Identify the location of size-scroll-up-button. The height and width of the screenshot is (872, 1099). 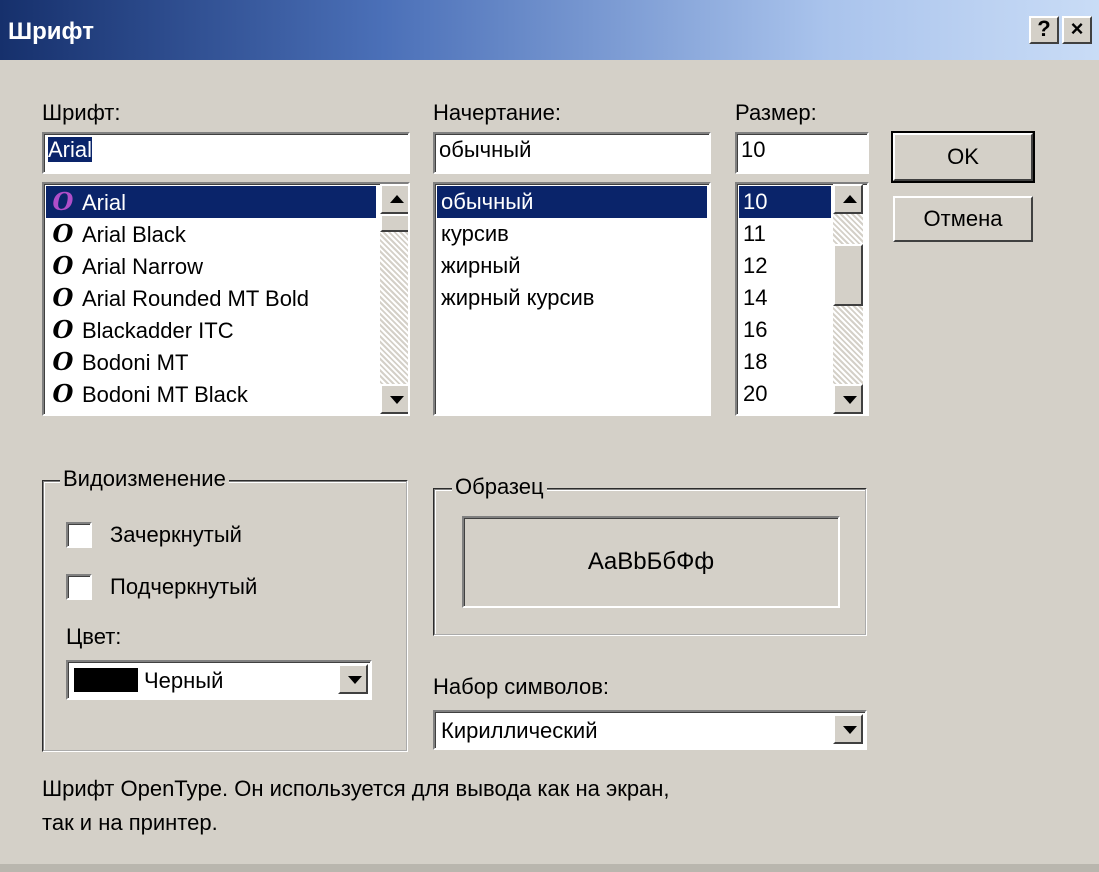
(848, 199).